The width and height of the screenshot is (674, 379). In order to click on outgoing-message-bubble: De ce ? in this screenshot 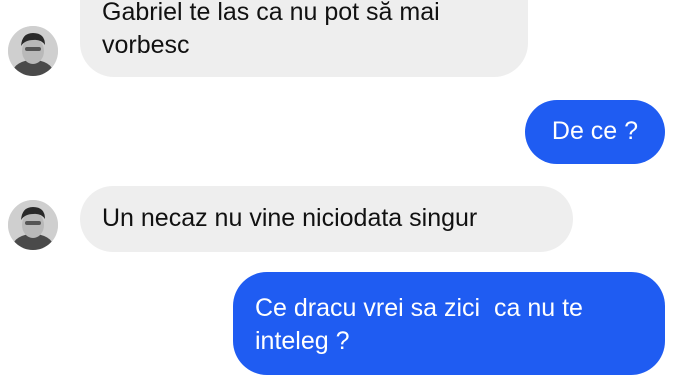, I will do `click(595, 132)`.